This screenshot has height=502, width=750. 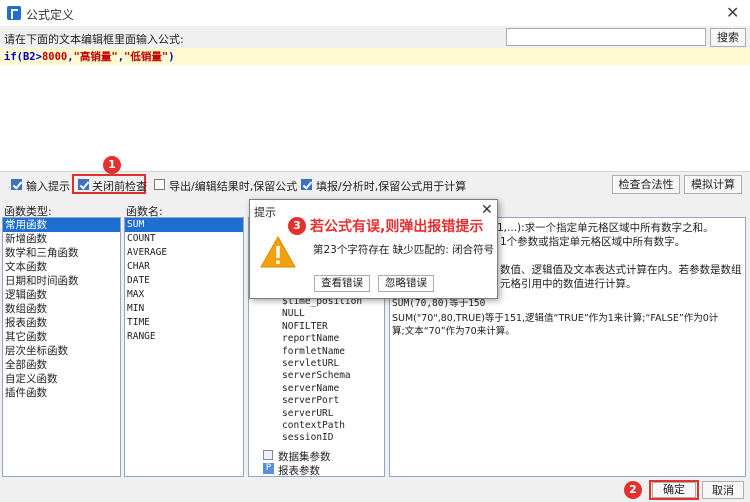 I want to click on ignore-error-button: 忽略错误, so click(x=406, y=283).